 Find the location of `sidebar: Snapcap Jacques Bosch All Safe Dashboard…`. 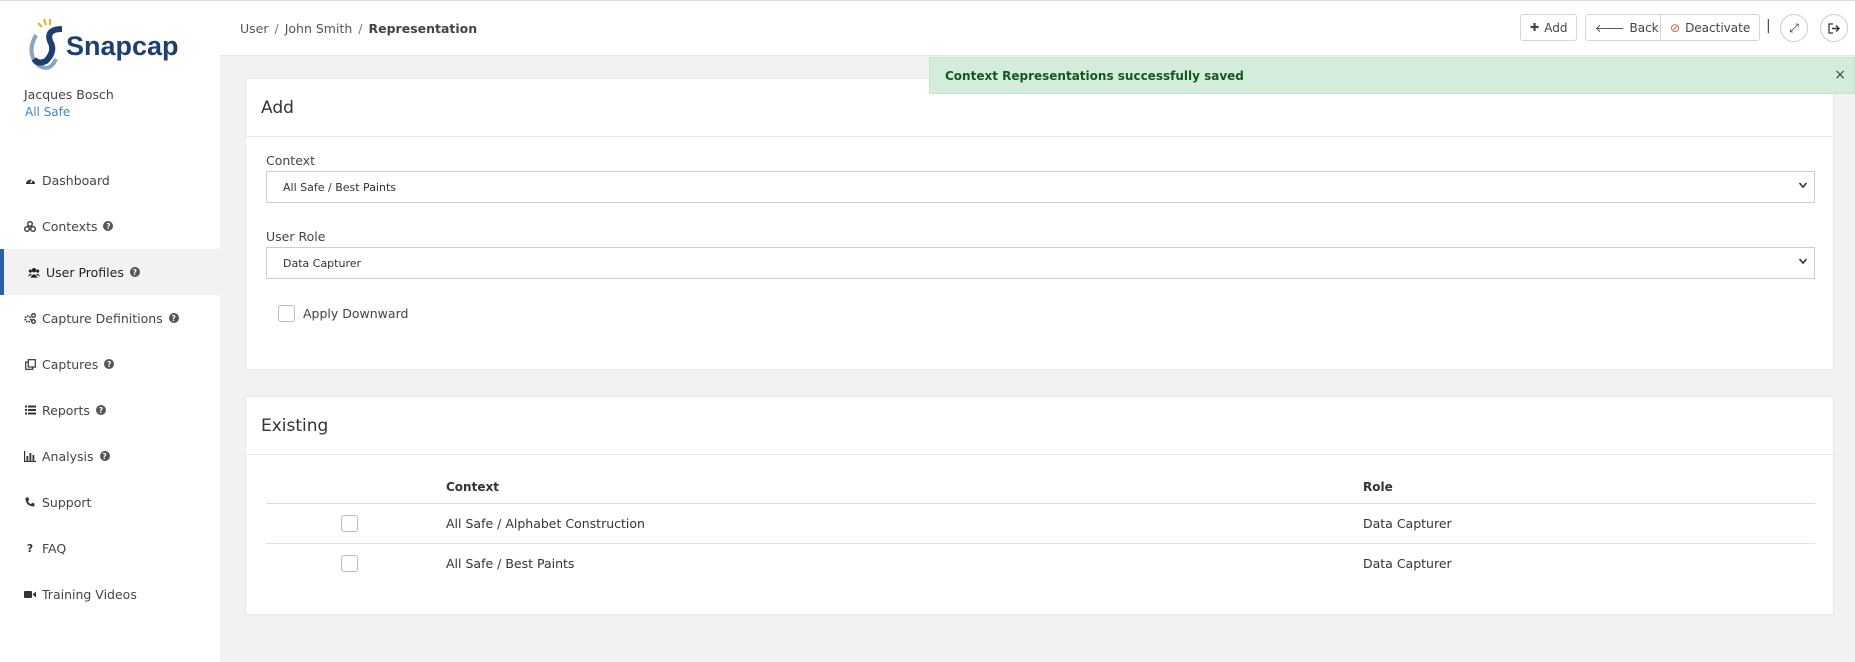

sidebar: Snapcap Jacques Bosch All Safe Dashboard… is located at coordinates (110, 331).